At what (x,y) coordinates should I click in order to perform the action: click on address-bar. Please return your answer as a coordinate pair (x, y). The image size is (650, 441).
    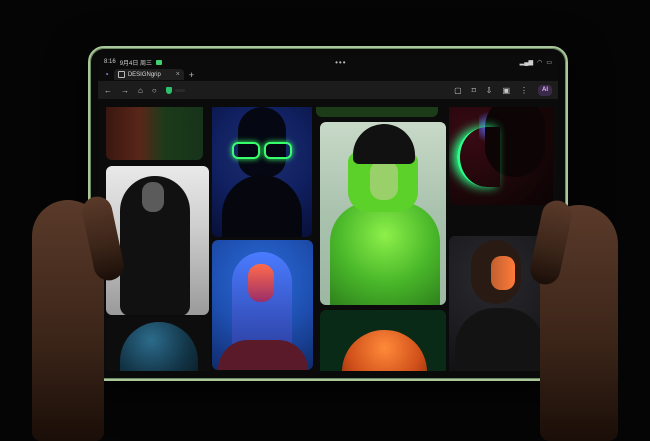
    Looking at the image, I should click on (305, 90).